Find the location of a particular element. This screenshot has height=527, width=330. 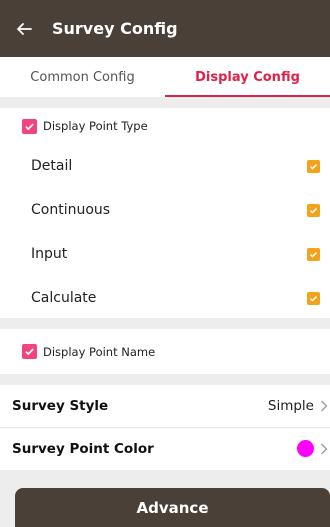

point-type-item-calculate: Calculate is located at coordinates (165, 298).